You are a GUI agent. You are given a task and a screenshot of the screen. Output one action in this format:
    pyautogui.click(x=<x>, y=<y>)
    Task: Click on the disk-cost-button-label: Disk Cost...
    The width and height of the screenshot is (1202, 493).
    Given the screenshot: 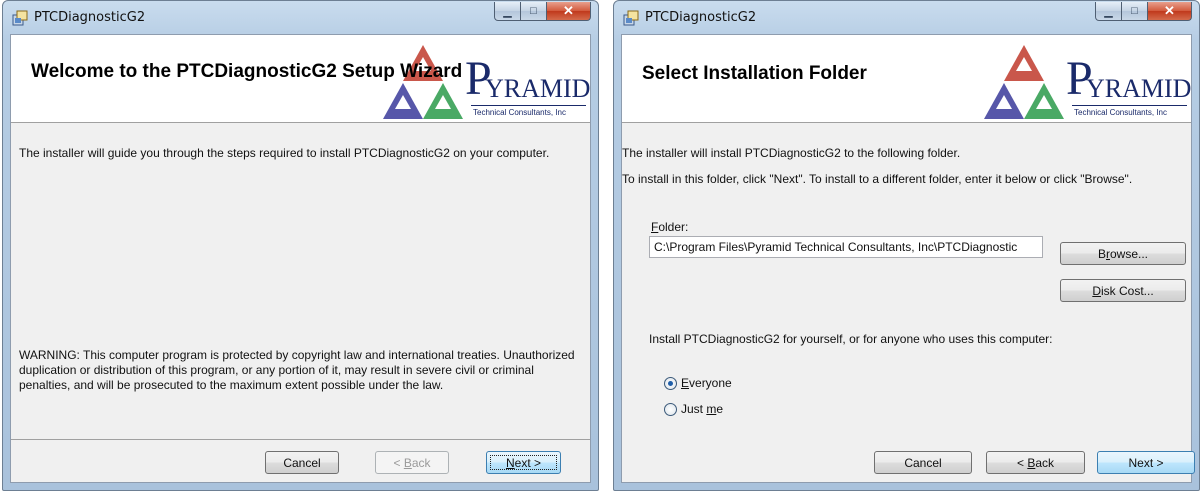 What is the action you would take?
    pyautogui.click(x=1123, y=290)
    